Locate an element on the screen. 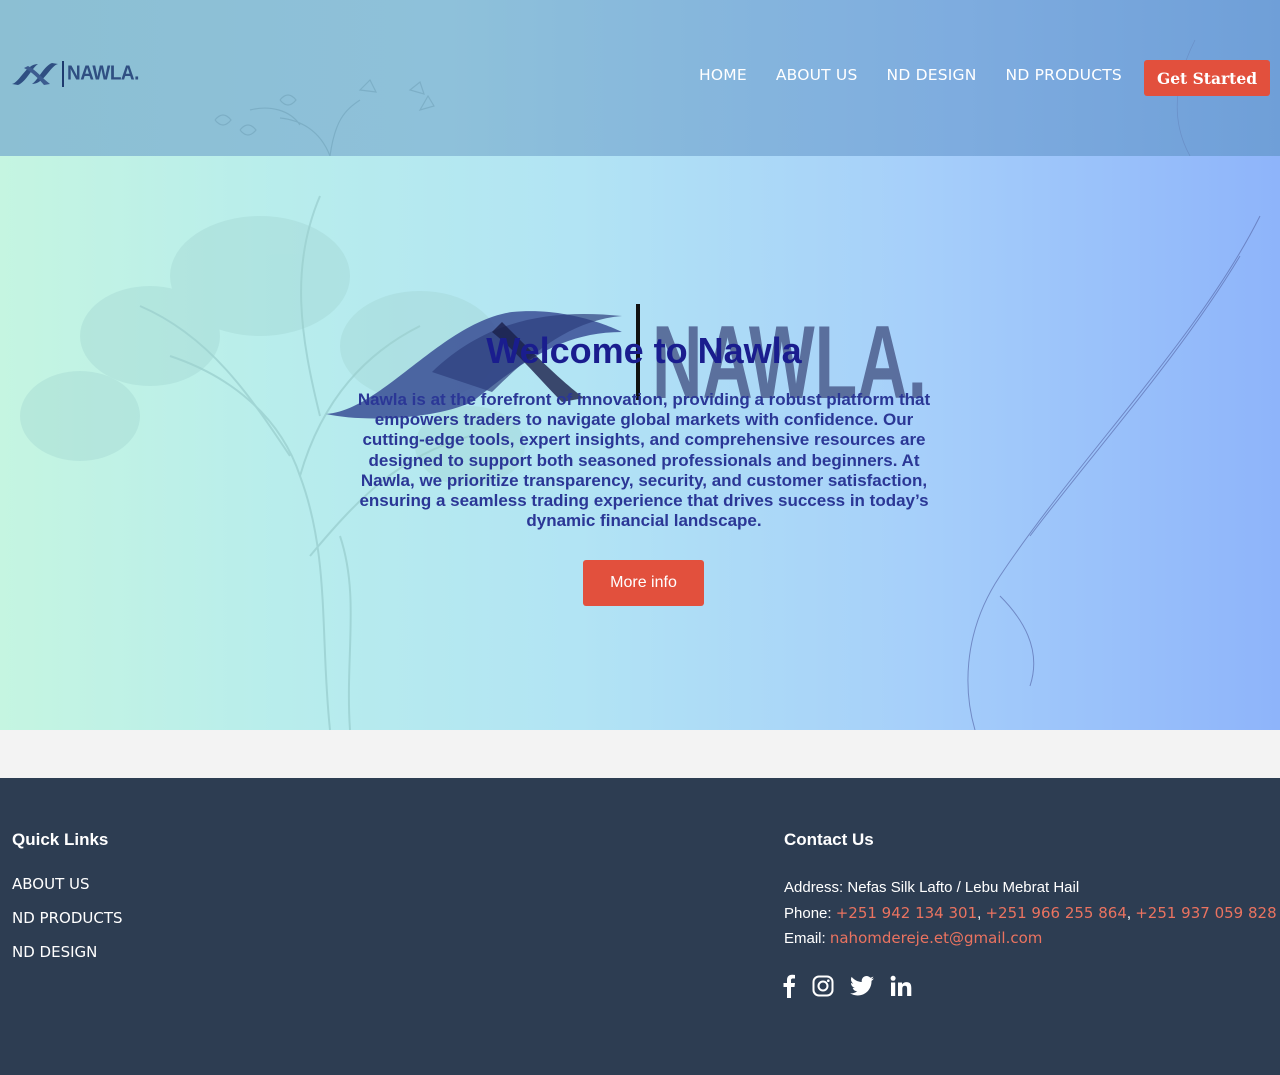 The width and height of the screenshot is (1280, 1075). get-started-button: Get Started is located at coordinates (1207, 78).